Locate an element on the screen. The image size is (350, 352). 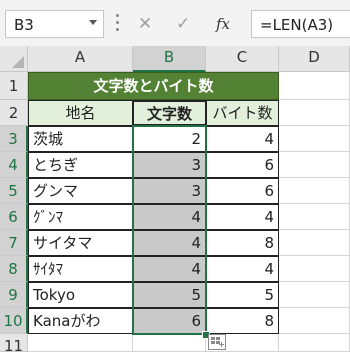
cell-d1 is located at coordinates (314, 86).